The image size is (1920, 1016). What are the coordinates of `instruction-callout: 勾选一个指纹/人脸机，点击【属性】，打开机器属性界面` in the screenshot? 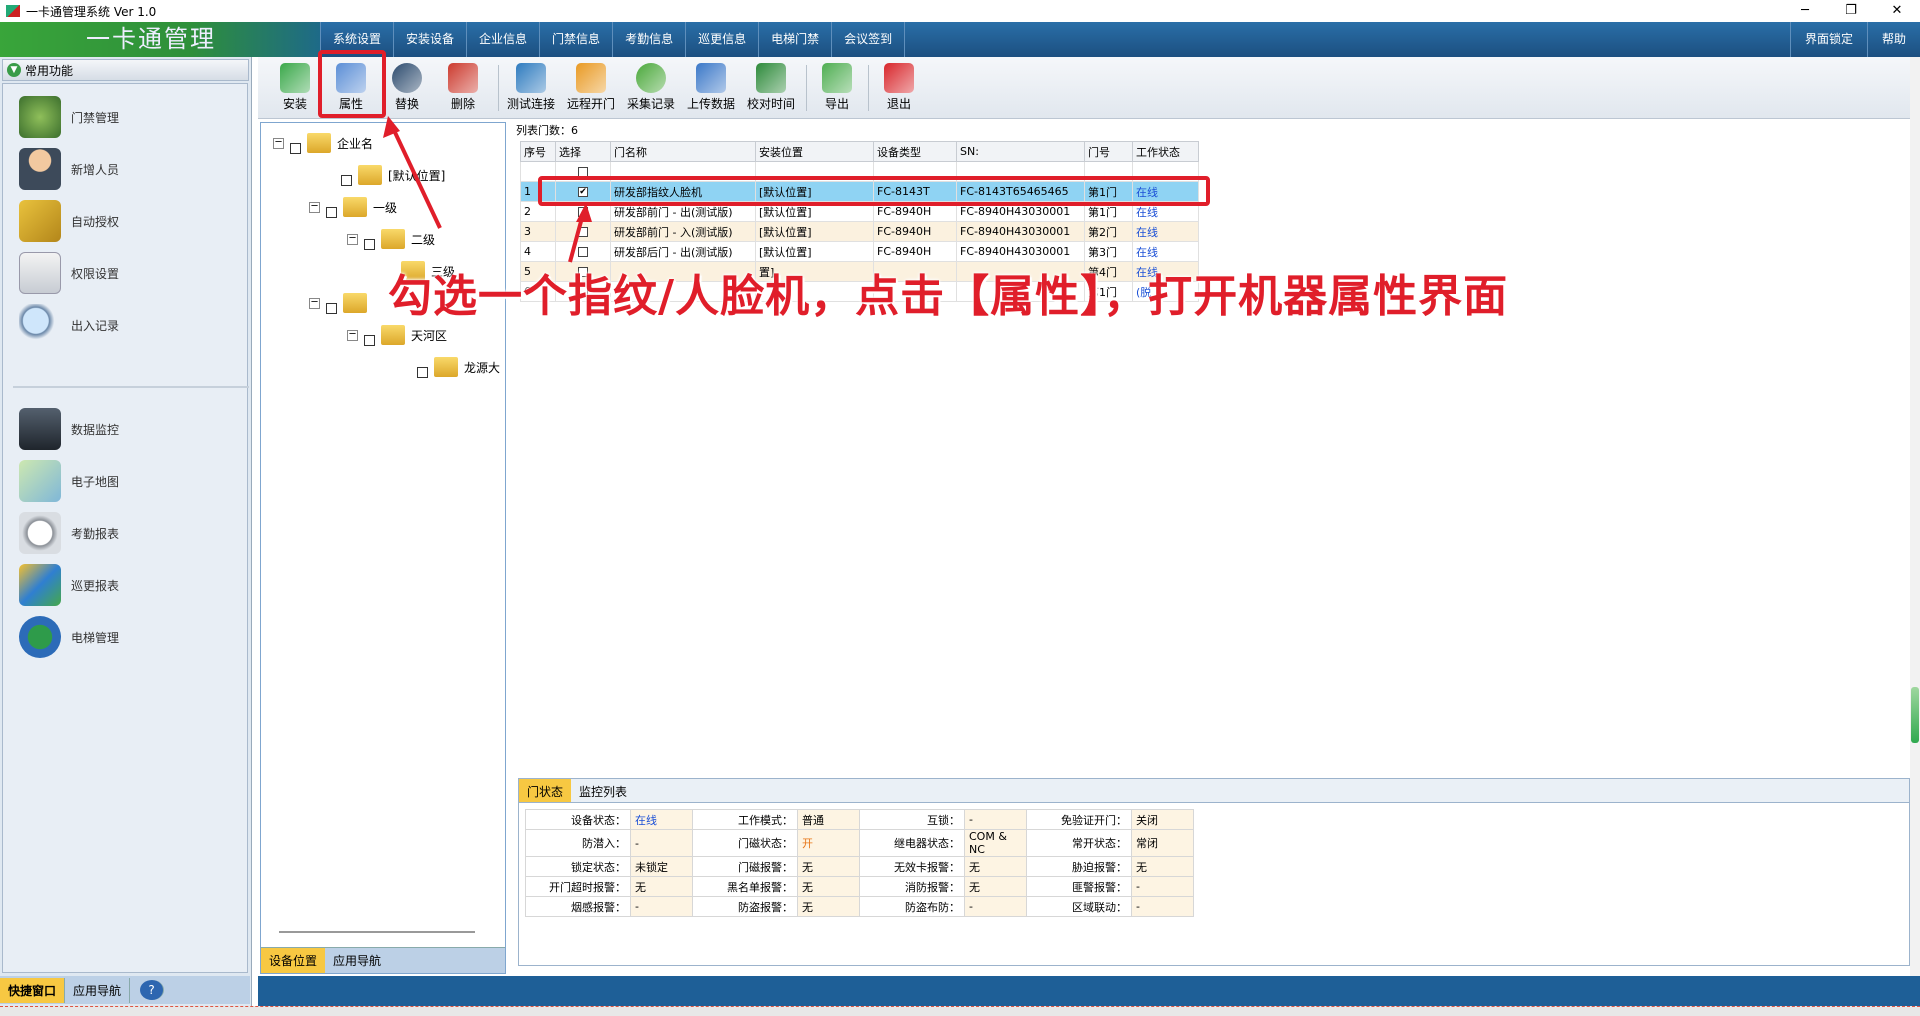 It's located at (948, 296).